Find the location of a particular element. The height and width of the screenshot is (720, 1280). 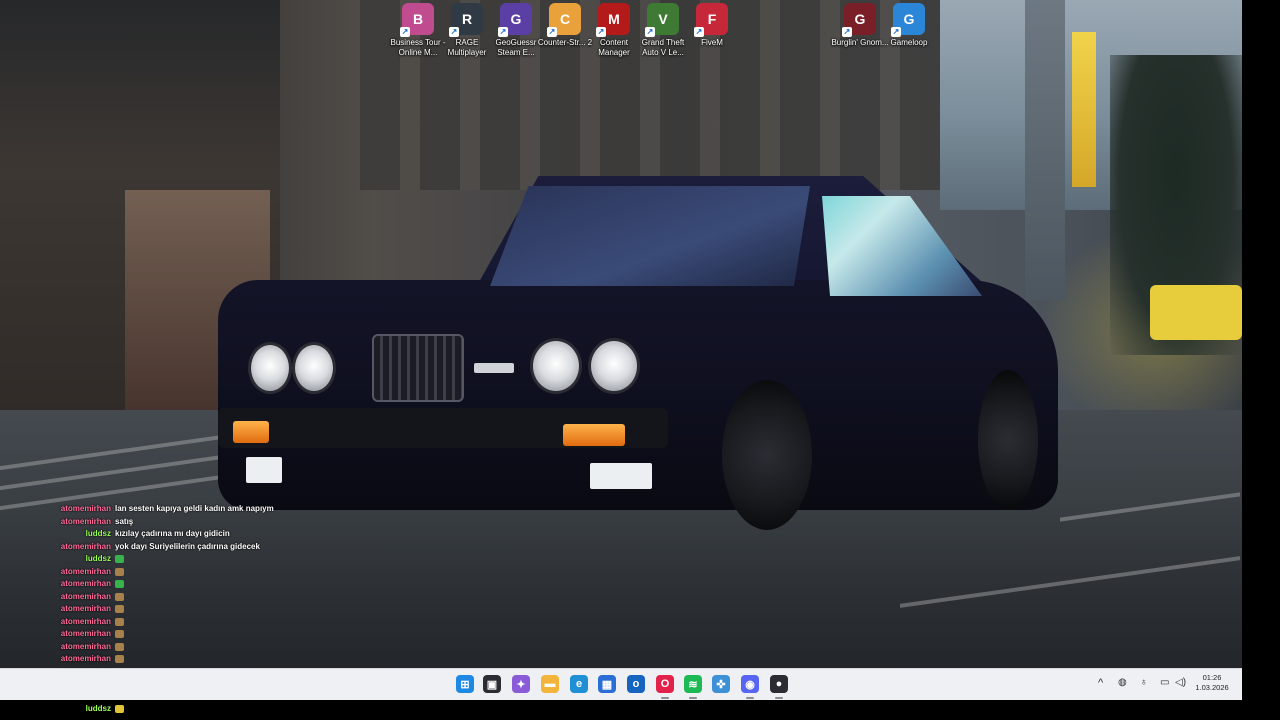

copilot-icon: ✦ is located at coordinates (521, 684).